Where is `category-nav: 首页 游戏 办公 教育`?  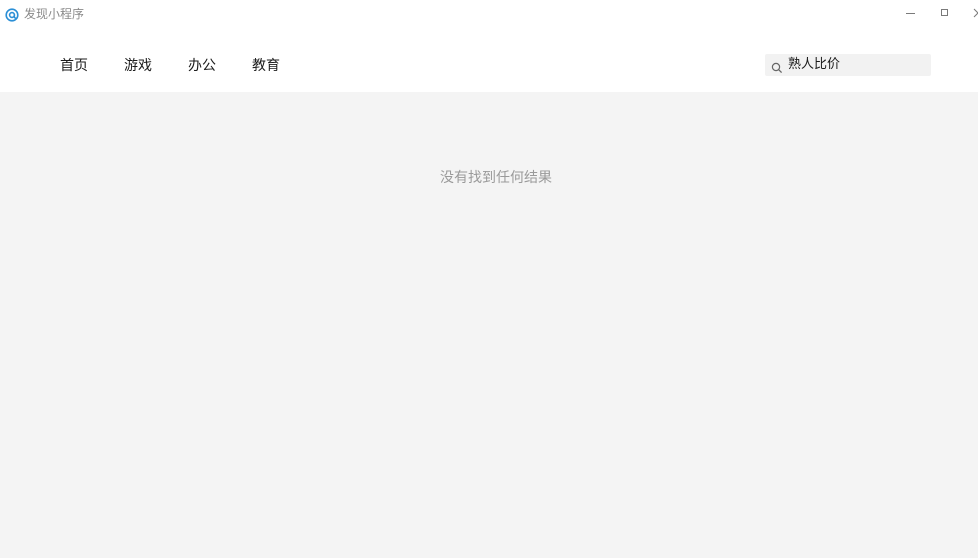 category-nav: 首页 游戏 办公 教育 is located at coordinates (489, 61).